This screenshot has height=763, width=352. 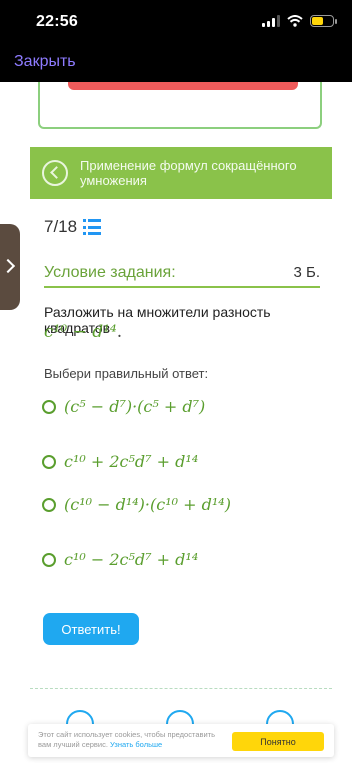 What do you see at coordinates (183, 86) in the screenshot?
I see `previous-task-red-button` at bounding box center [183, 86].